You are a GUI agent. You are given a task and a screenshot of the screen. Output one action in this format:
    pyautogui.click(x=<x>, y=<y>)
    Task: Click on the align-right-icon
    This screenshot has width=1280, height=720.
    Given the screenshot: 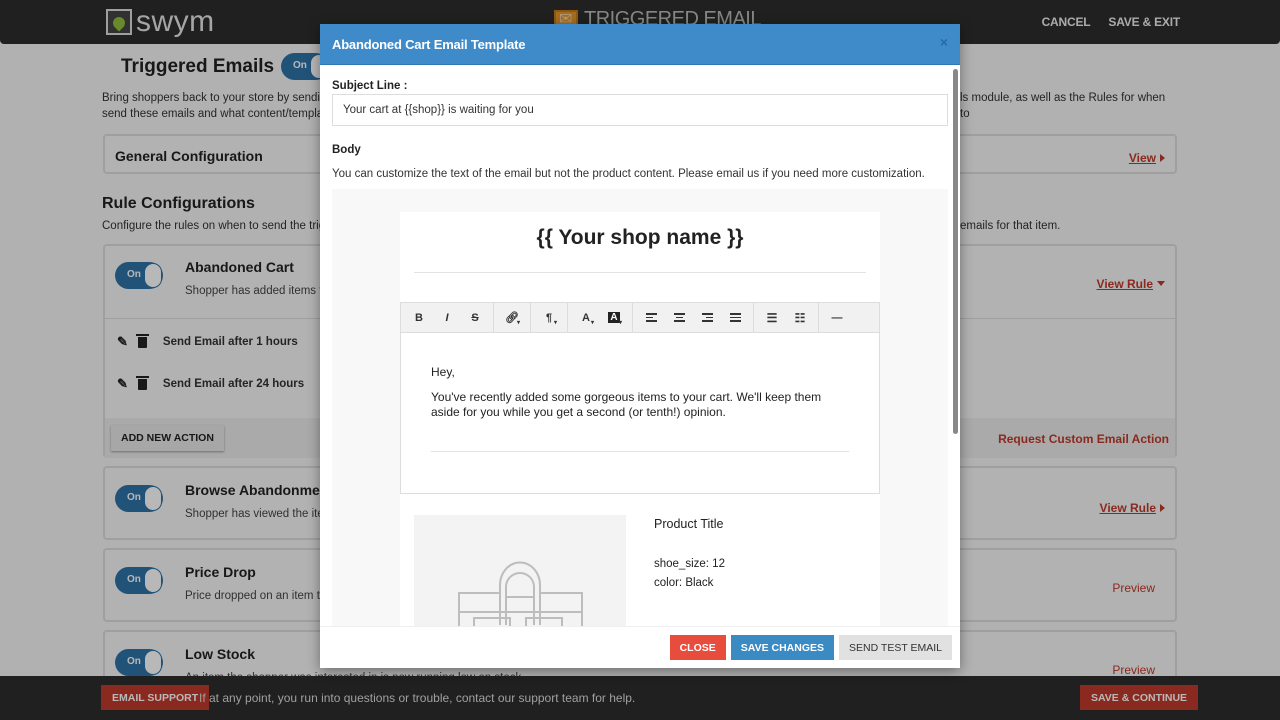 What is the action you would take?
    pyautogui.click(x=707, y=317)
    